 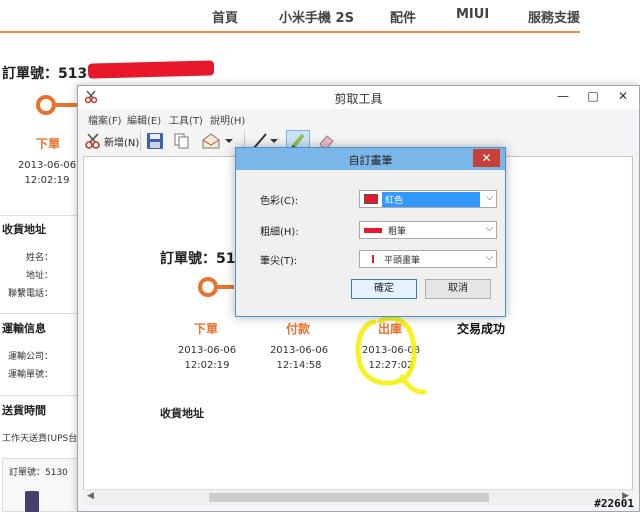 I want to click on cancel-button: 取消, so click(x=458, y=289).